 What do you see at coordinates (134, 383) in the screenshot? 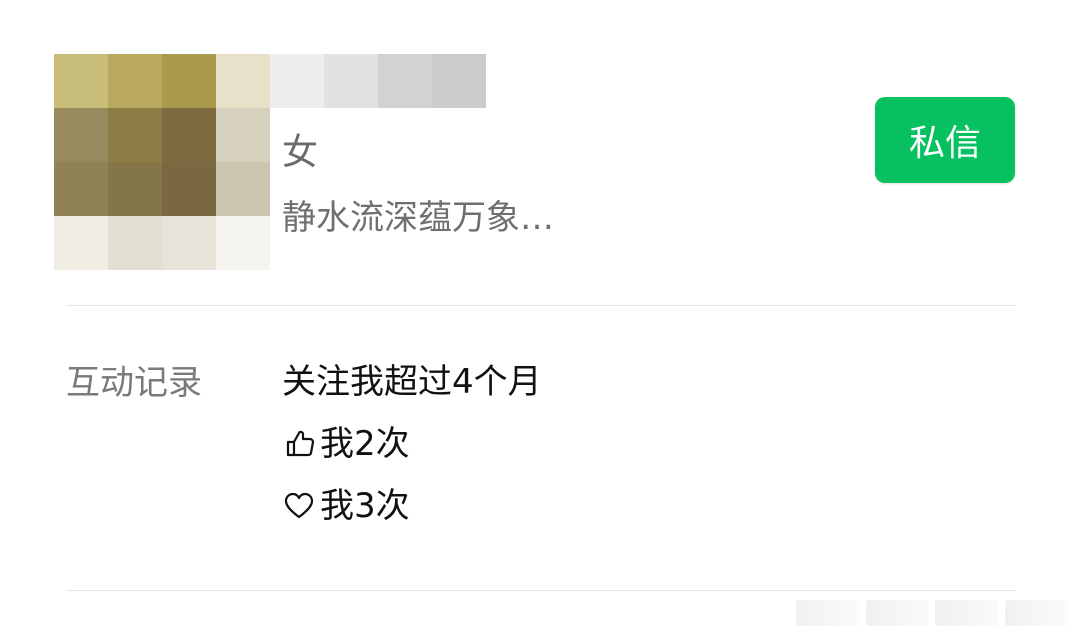
I see `interaction-record-label: 互动记录` at bounding box center [134, 383].